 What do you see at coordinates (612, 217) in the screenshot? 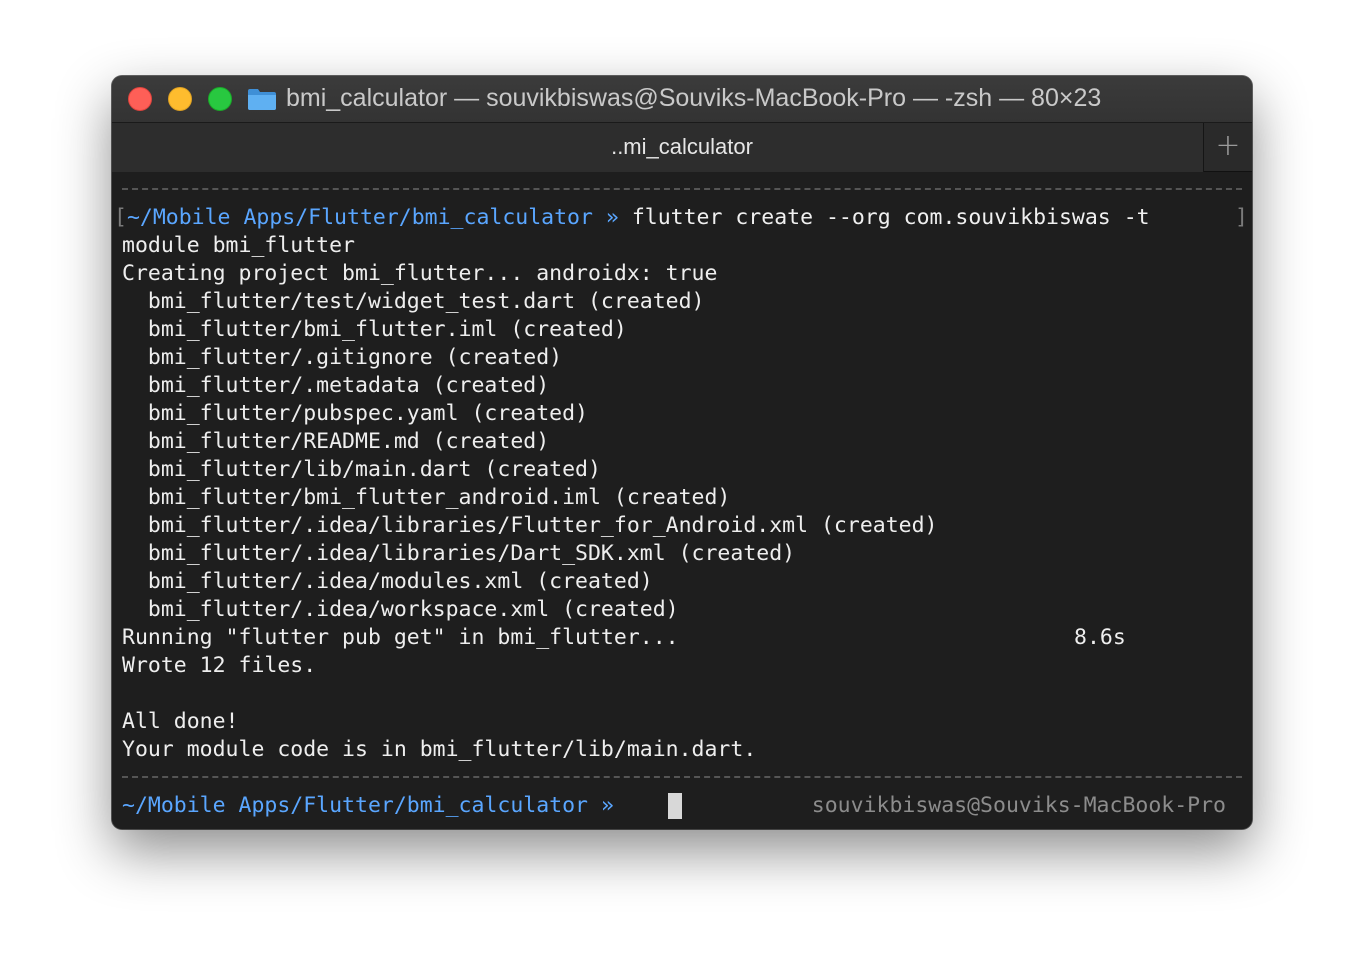
I see `prompt-arrow: »` at bounding box center [612, 217].